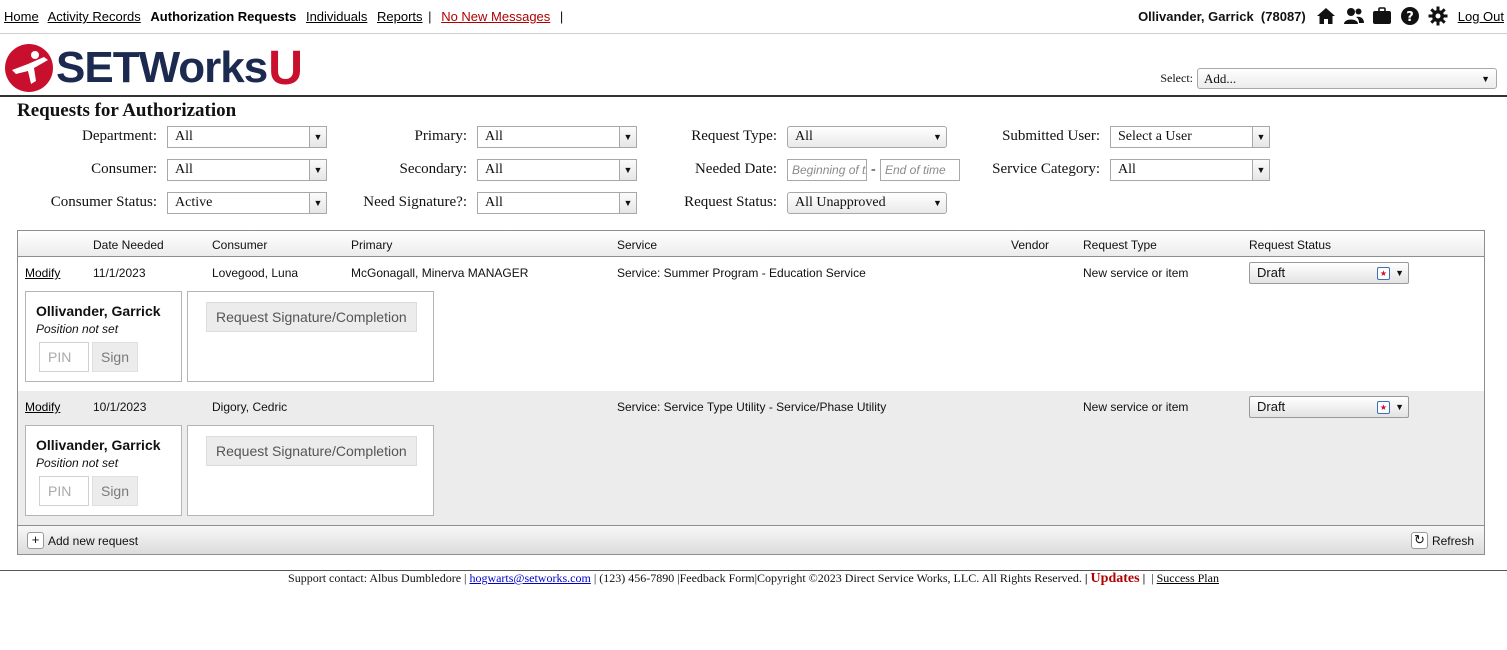 The width and height of the screenshot is (1507, 650). Describe the element at coordinates (239, 245) in the screenshot. I see `column-header-consumer: Consumer` at that location.